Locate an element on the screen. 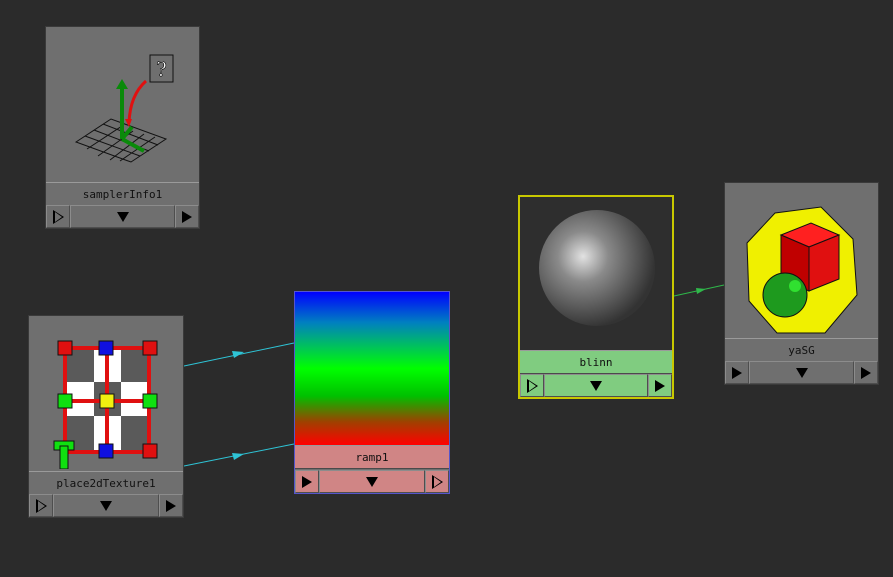  shaded-sphere-swatch is located at coordinates (596, 273).